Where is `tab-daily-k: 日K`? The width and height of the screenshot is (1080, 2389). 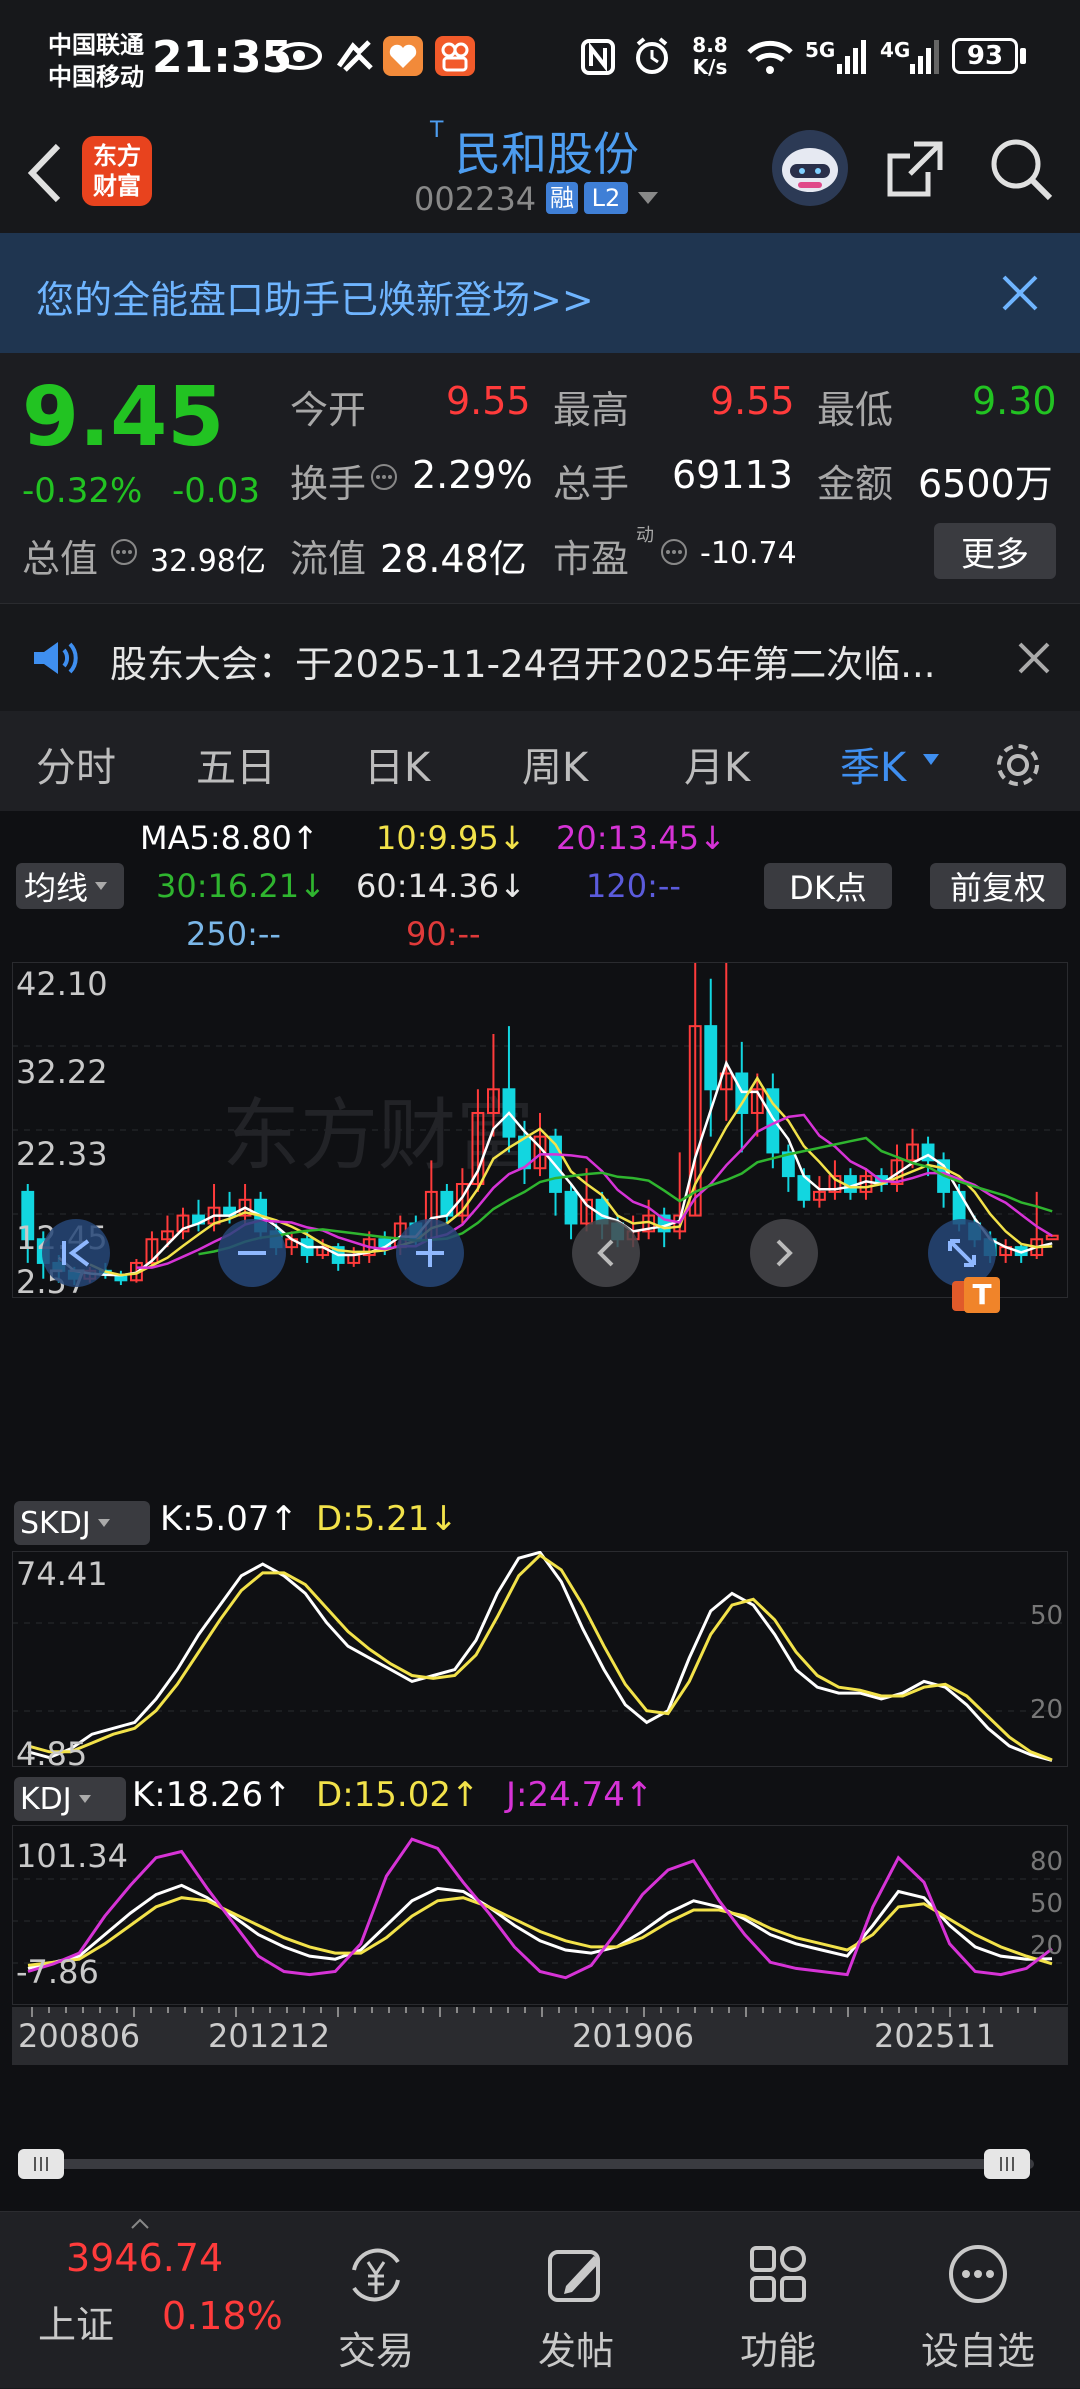
tab-daily-k: 日K is located at coordinates (397, 764).